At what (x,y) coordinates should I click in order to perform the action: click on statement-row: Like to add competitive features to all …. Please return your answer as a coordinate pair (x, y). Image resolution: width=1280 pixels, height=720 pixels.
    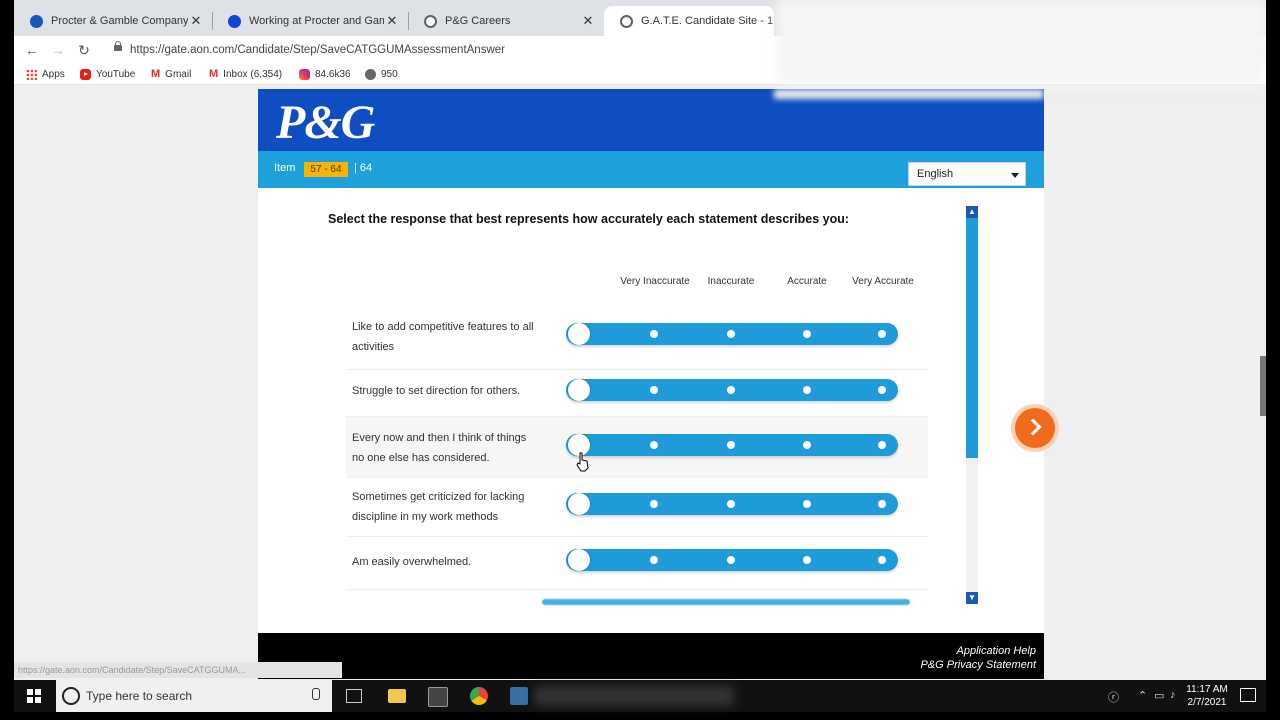
    Looking at the image, I should click on (637, 342).